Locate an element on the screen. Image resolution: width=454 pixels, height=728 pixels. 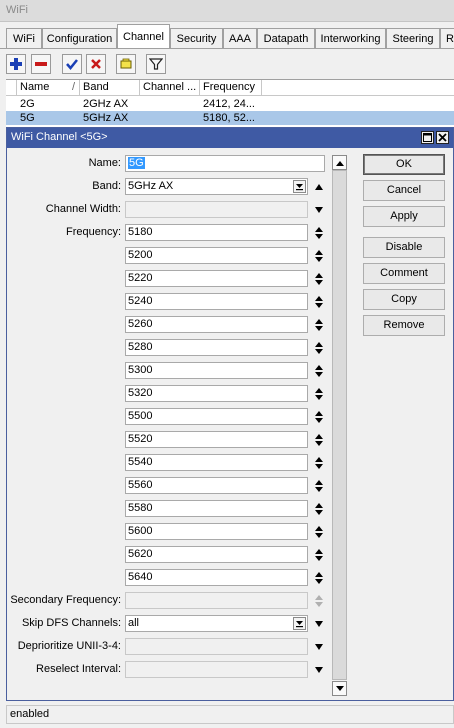
deprioritize-field is located at coordinates (216, 646).